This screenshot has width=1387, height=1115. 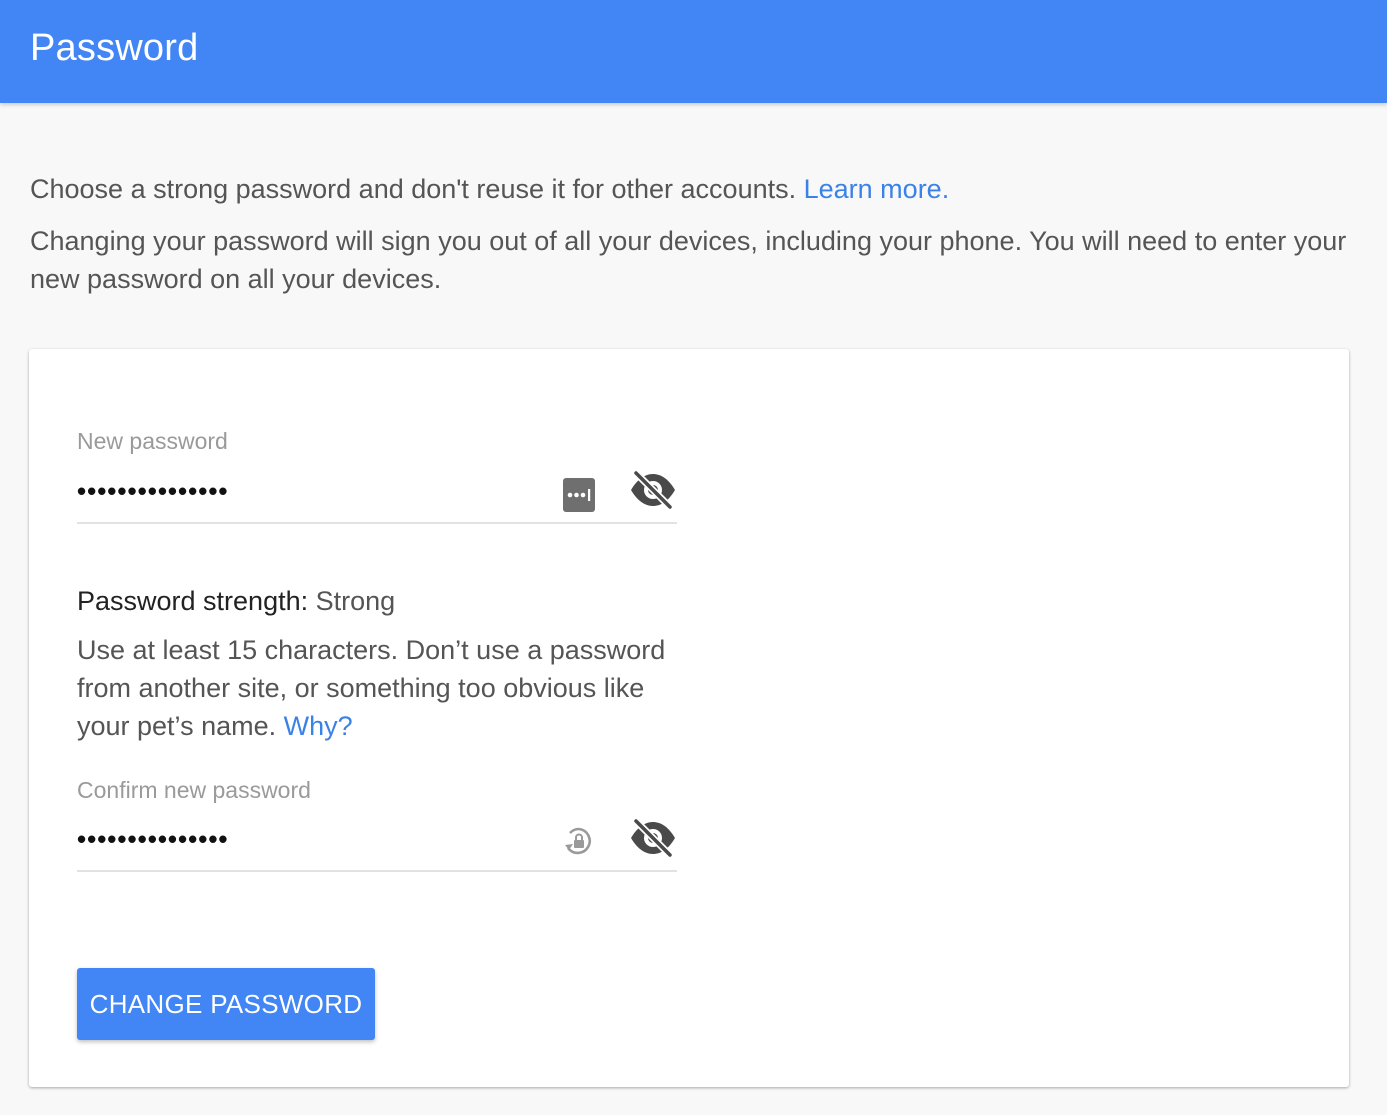 What do you see at coordinates (877, 189) in the screenshot?
I see `learn-more-link: Learn more.` at bounding box center [877, 189].